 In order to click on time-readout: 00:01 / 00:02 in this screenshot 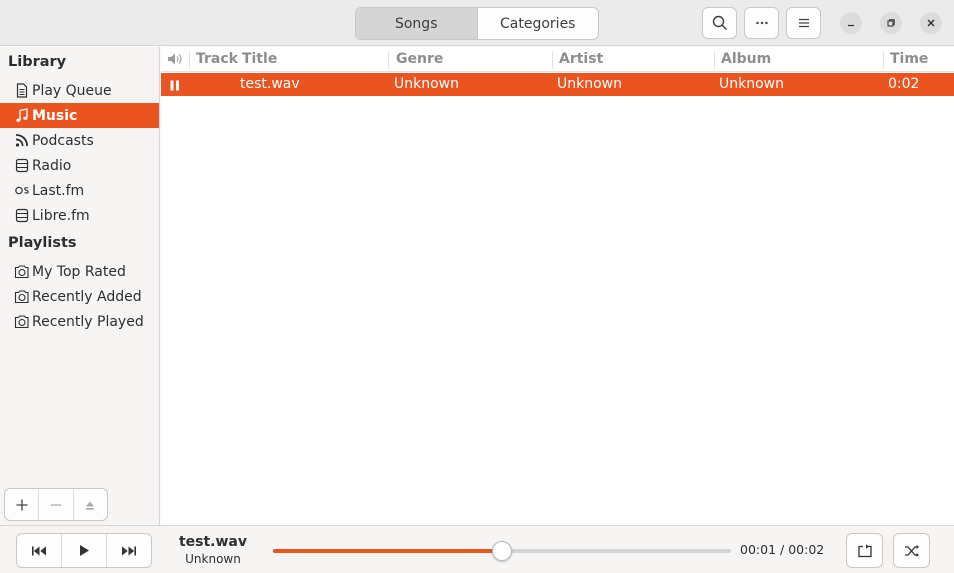, I will do `click(782, 549)`.